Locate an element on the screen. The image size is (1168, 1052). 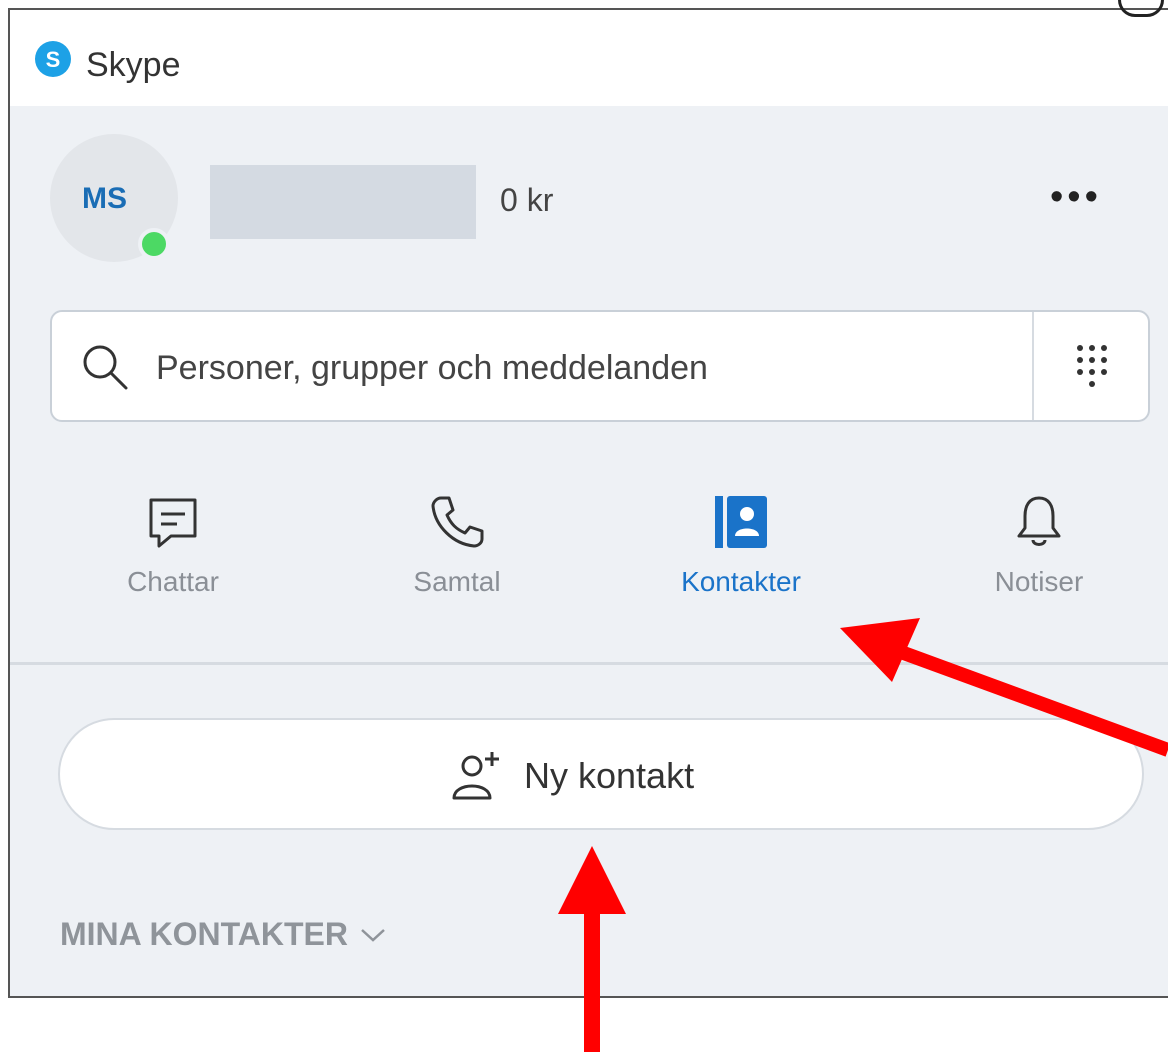
tab-kontakter: Kontakter is located at coordinates (741, 560).